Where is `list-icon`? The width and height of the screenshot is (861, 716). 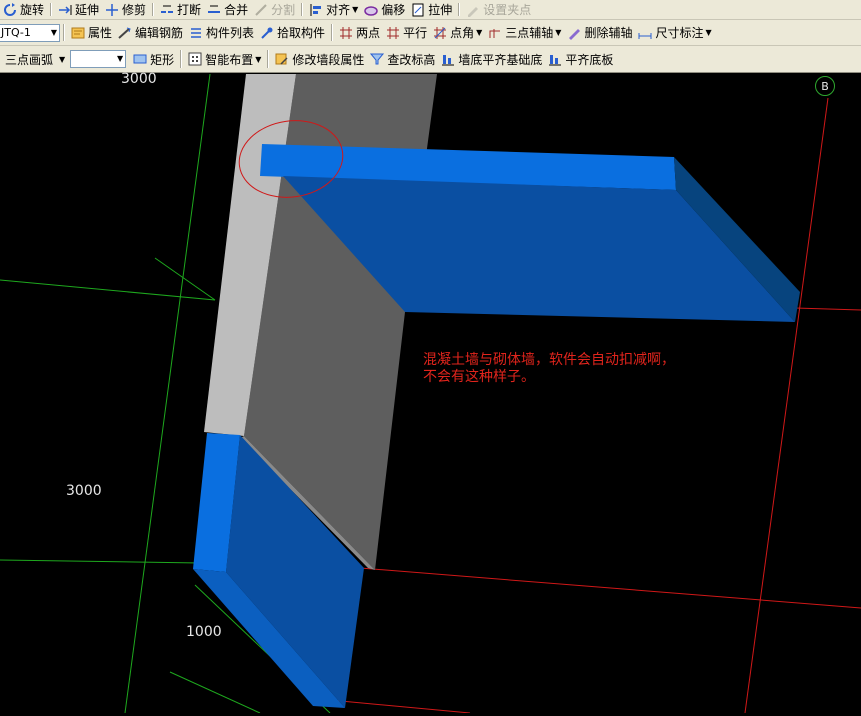 list-icon is located at coordinates (196, 33).